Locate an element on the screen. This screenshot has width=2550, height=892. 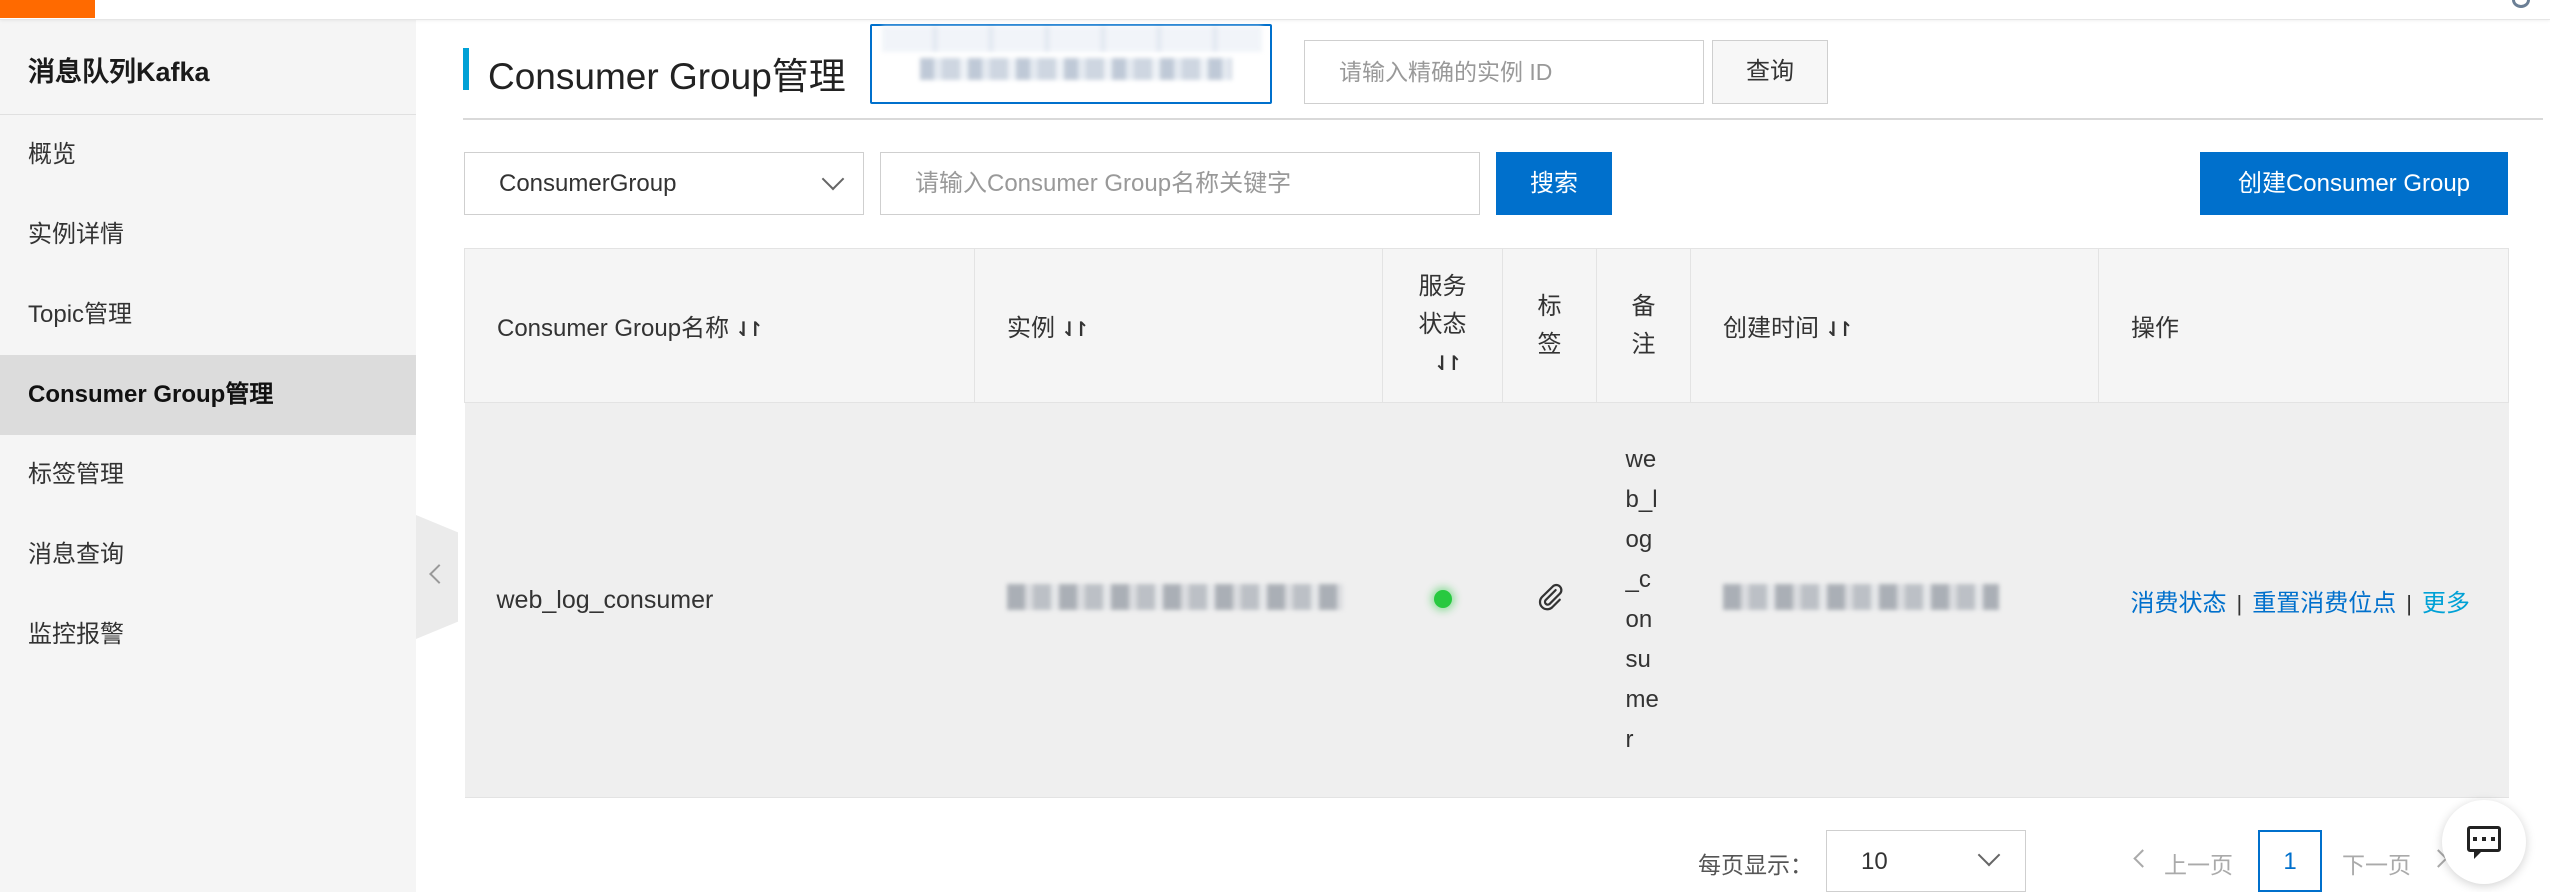
top-bar is located at coordinates (1275, 10).